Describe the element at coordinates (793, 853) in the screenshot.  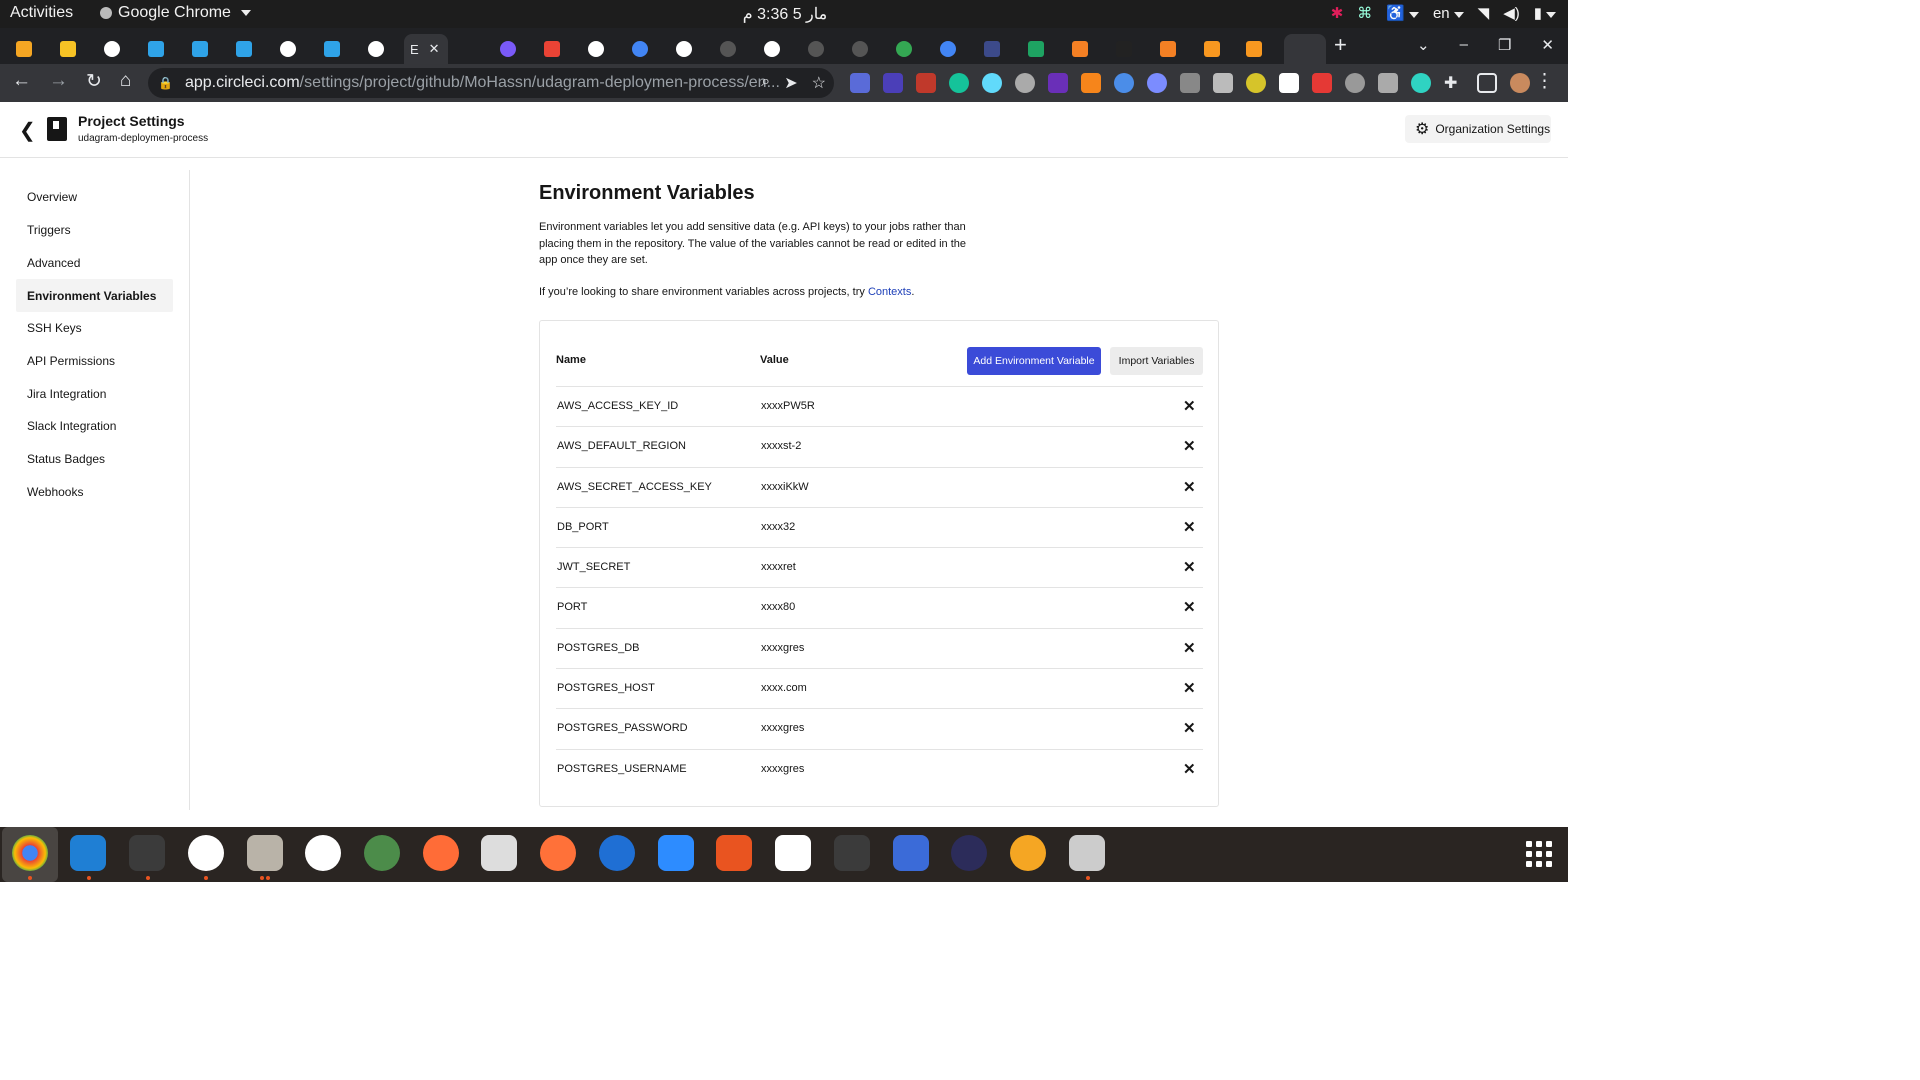
I see `code-editor-icon` at that location.